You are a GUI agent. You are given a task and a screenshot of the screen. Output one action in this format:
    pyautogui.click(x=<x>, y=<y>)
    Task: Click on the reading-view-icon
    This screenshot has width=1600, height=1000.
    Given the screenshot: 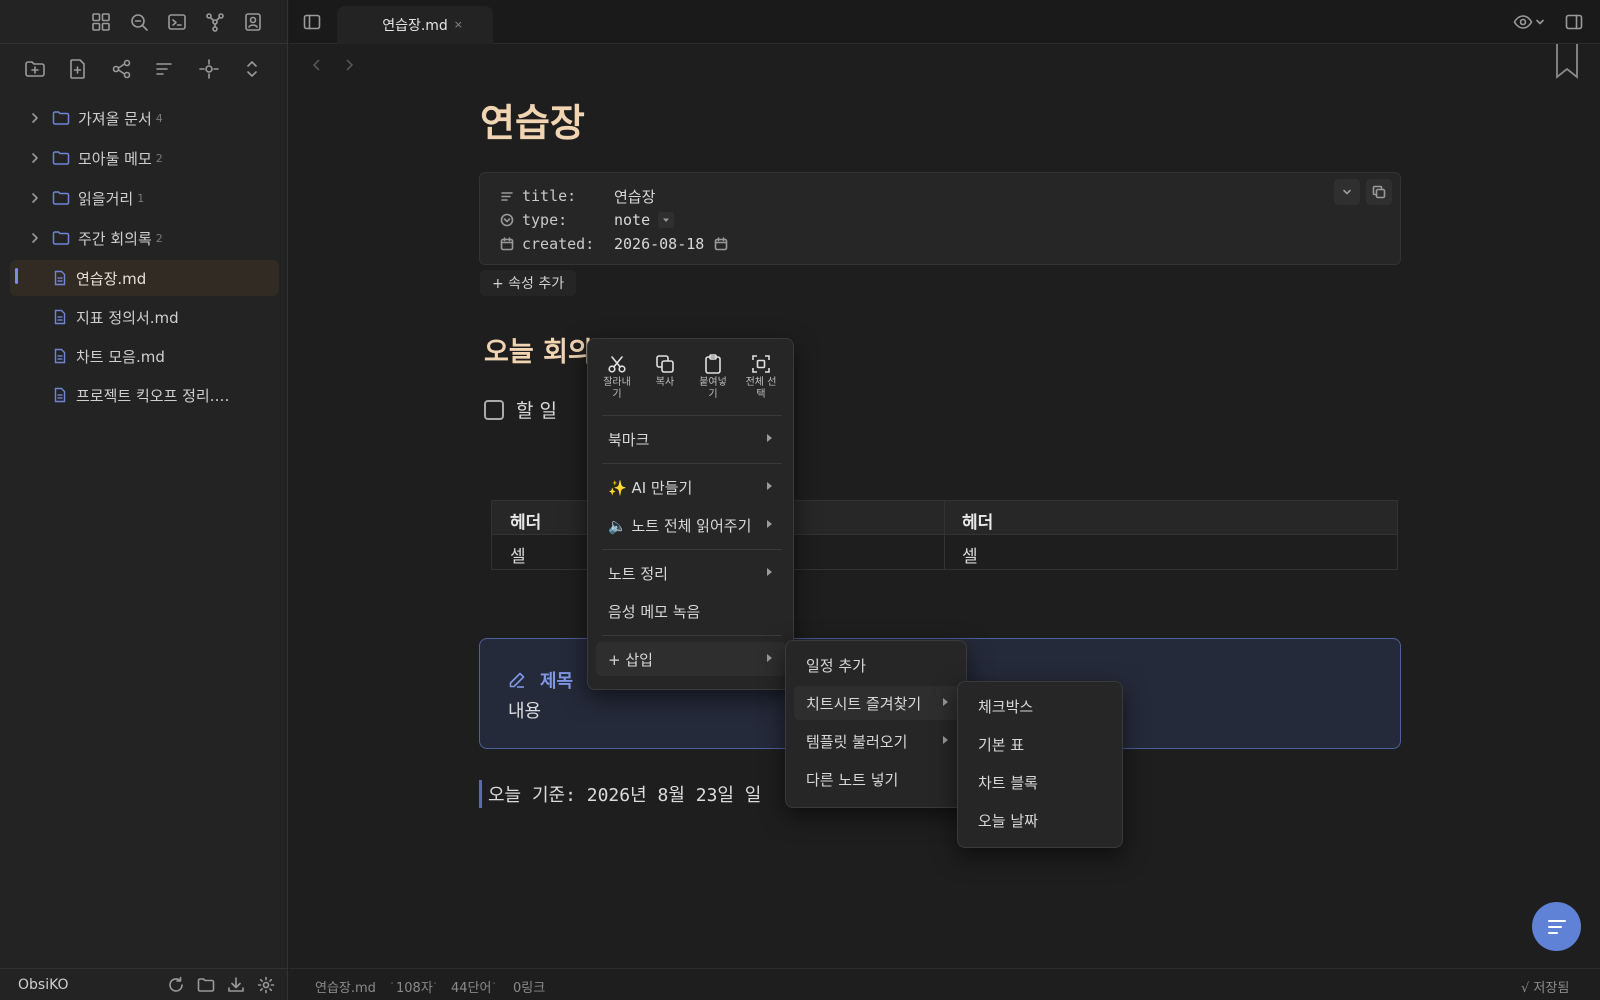 What is the action you would take?
    pyautogui.click(x=1529, y=22)
    